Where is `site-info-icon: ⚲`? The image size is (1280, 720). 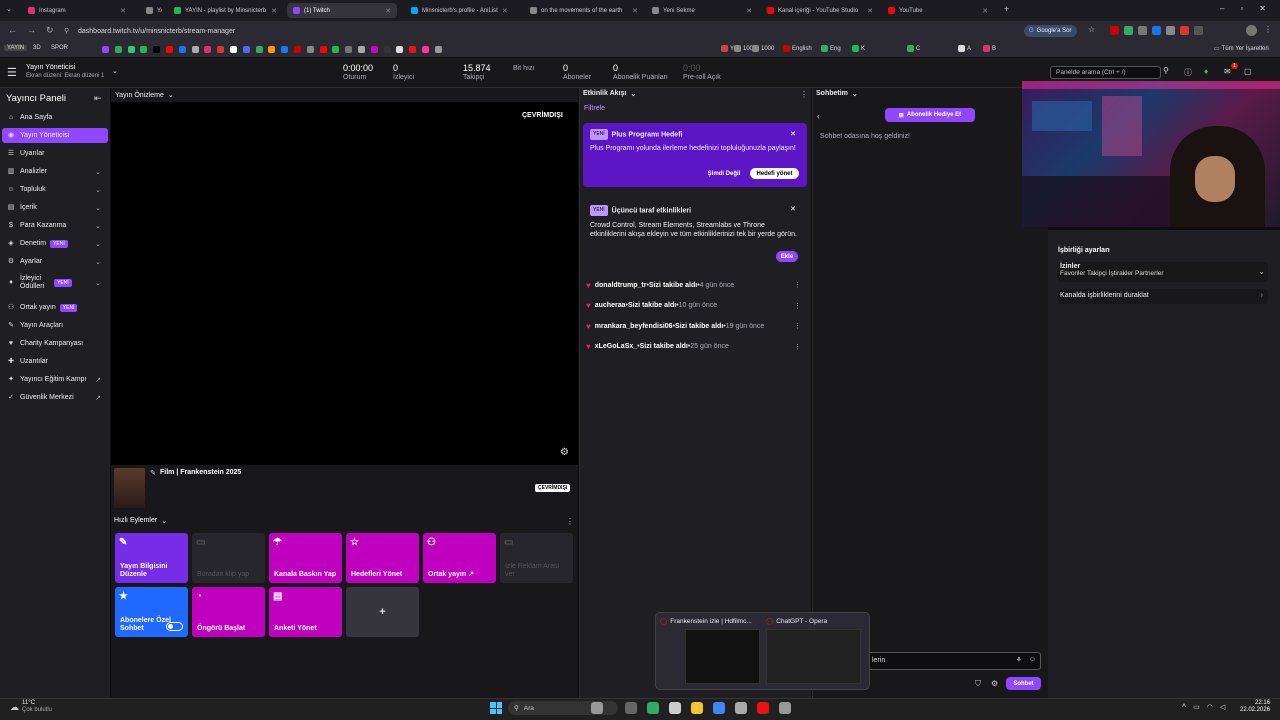 site-info-icon: ⚲ is located at coordinates (66, 31).